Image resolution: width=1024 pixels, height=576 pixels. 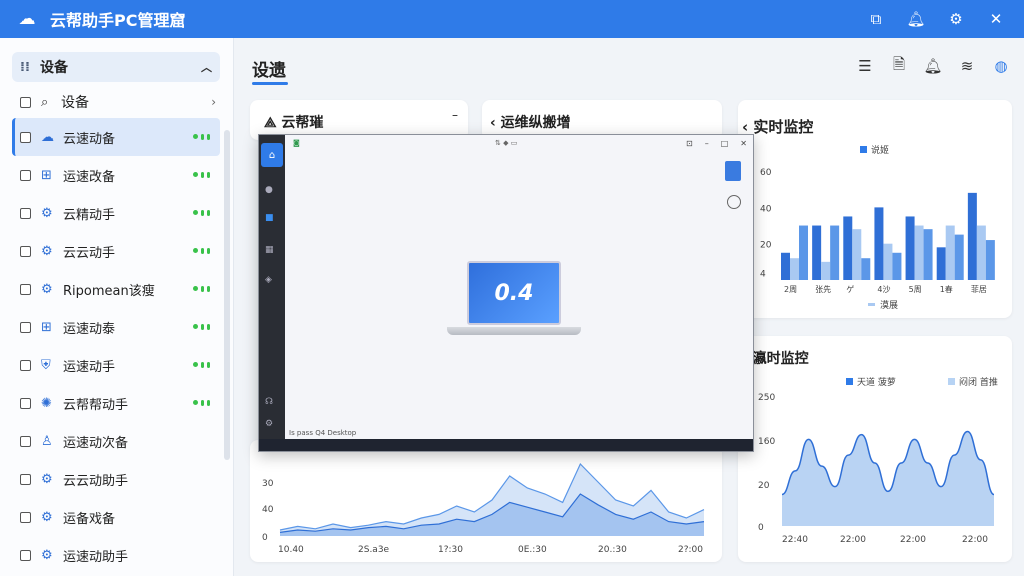 What do you see at coordinates (899, 66) in the screenshot?
I see `document-icon: 🗎` at bounding box center [899, 66].